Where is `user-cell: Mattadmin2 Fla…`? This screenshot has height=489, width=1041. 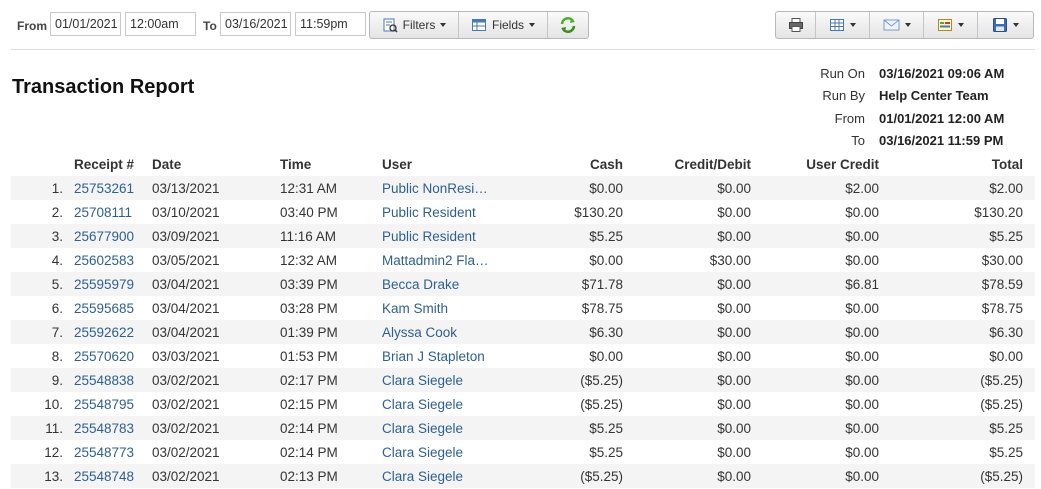
user-cell: Mattadmin2 Fla… is located at coordinates (443, 260).